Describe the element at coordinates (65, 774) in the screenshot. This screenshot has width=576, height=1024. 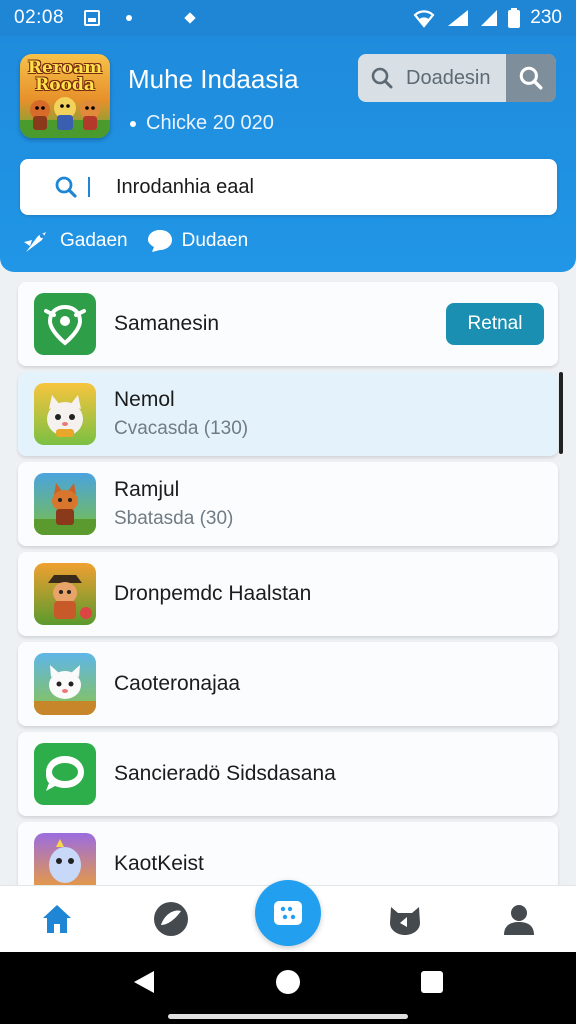
I see `message-app-icon` at that location.